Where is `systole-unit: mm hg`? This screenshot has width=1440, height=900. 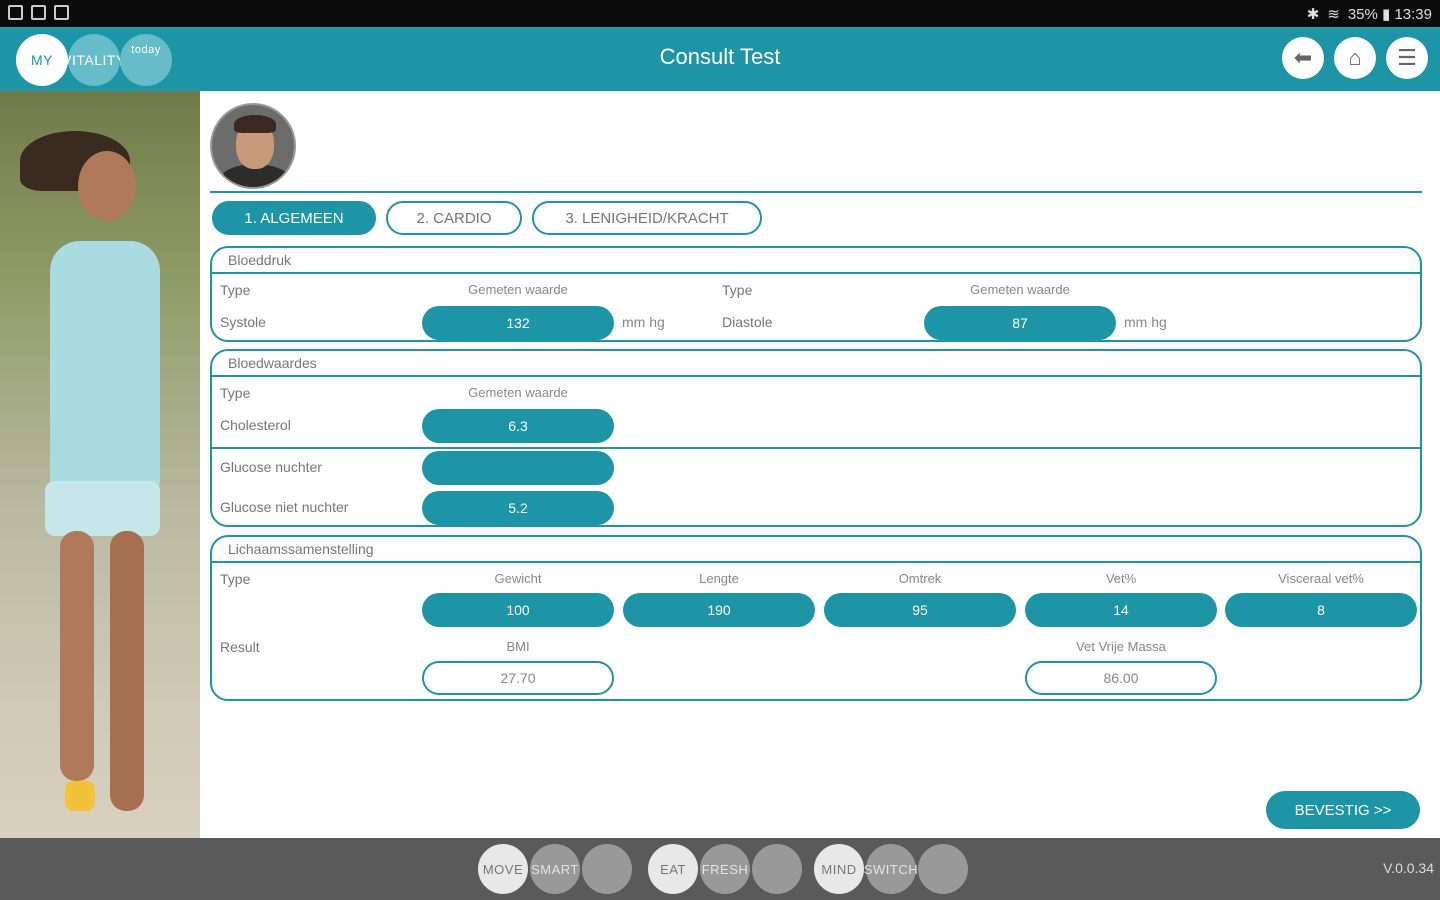
systole-unit: mm hg is located at coordinates (643, 322).